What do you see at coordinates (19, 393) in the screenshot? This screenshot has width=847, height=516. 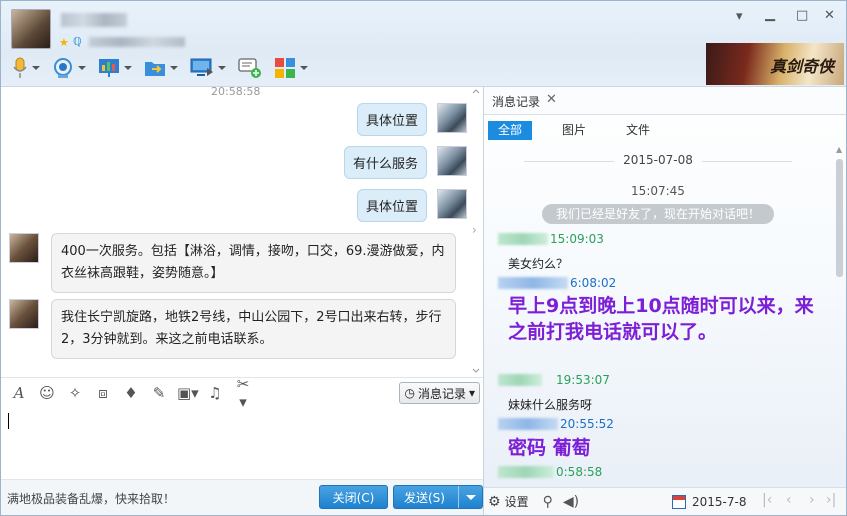 I see `font-icon: A` at bounding box center [19, 393].